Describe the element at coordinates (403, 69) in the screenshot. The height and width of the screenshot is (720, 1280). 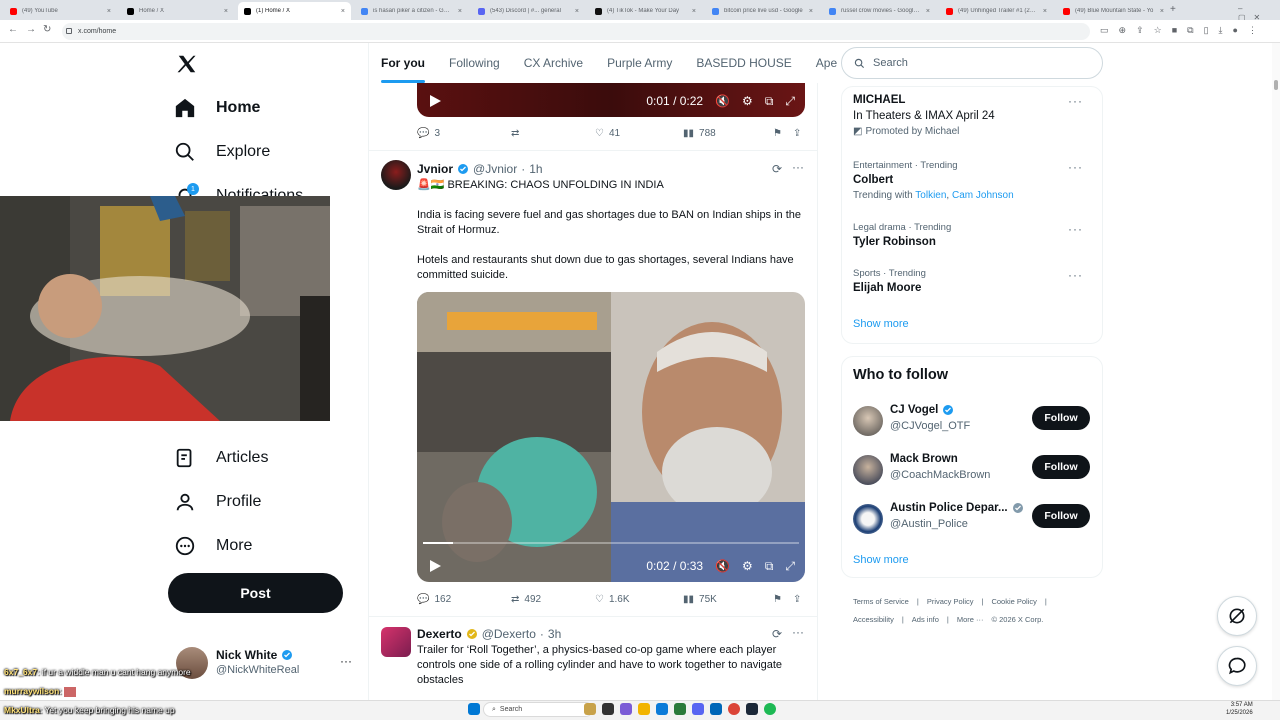
I see `tab-for-you: For you` at that location.